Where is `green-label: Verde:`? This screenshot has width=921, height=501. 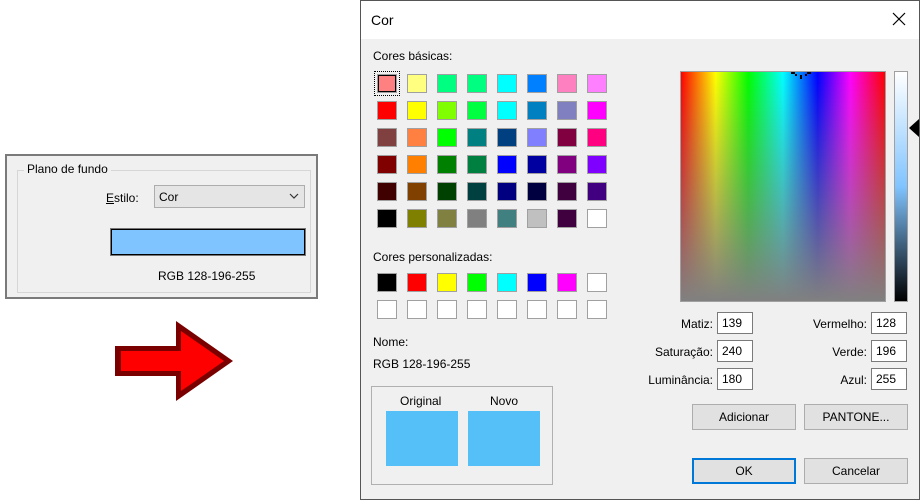
green-label: Verde: is located at coordinates (849, 352).